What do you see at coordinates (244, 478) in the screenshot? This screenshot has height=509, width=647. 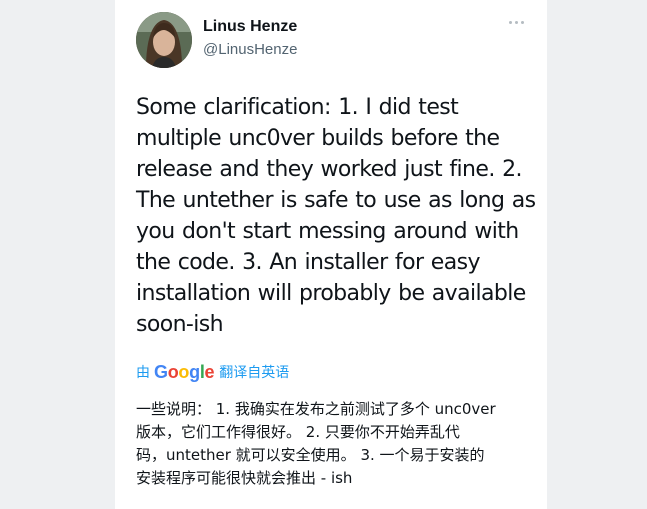 I see `translated-line: 安装程序可能很快就会推出 - ish` at bounding box center [244, 478].